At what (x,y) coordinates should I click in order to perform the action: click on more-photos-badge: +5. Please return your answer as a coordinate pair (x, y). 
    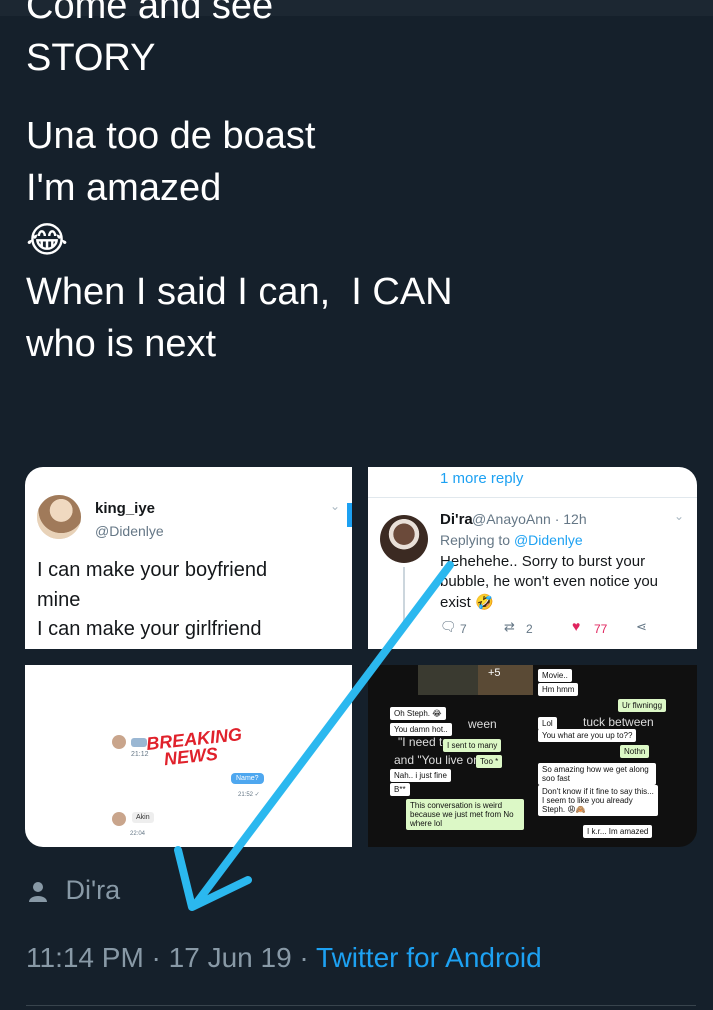
    Looking at the image, I should click on (494, 673).